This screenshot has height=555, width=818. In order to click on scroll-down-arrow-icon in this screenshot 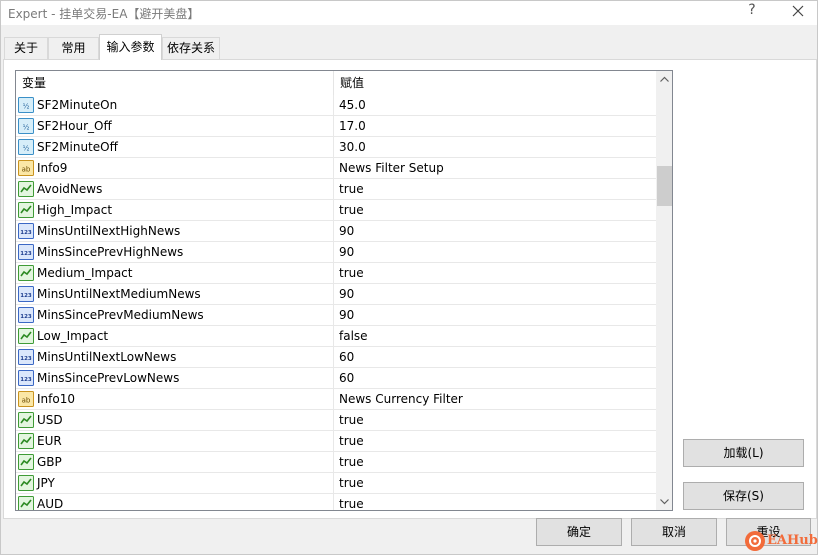, I will do `click(664, 501)`.